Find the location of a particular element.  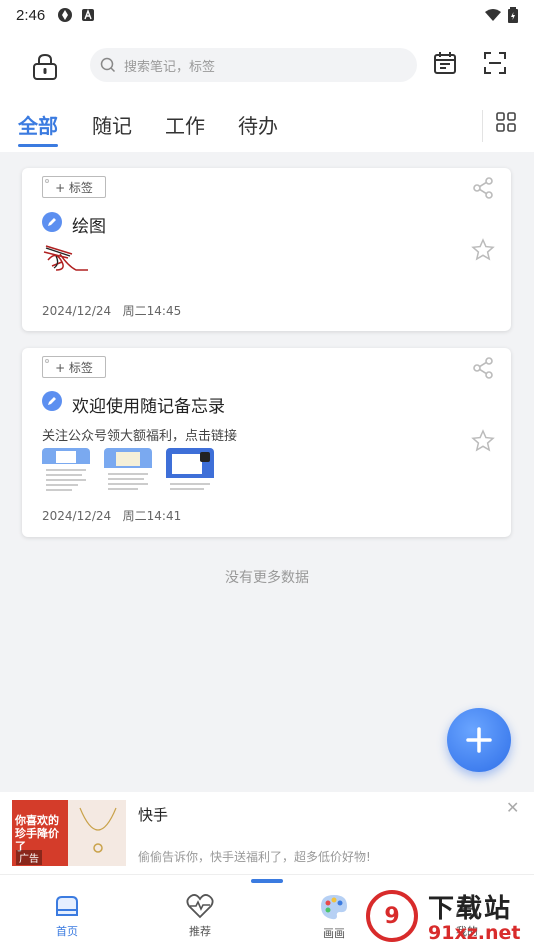

ad-title: 快手 is located at coordinates (153, 815).